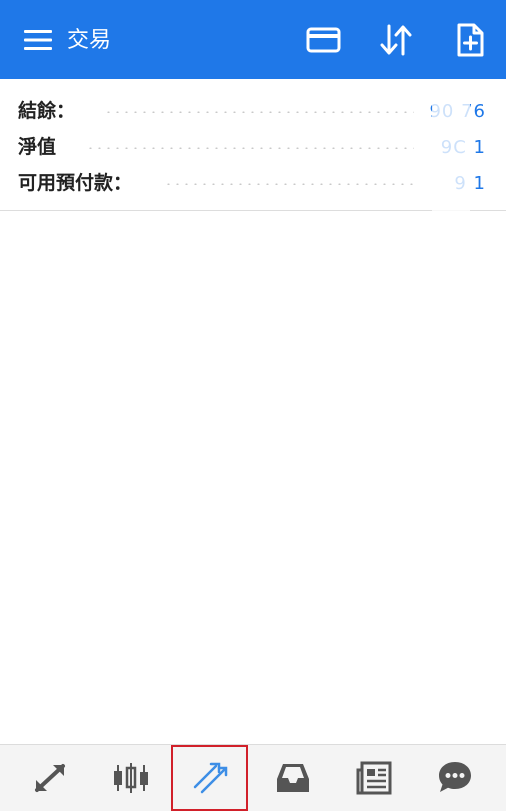  I want to click on card-icon, so click(324, 40).